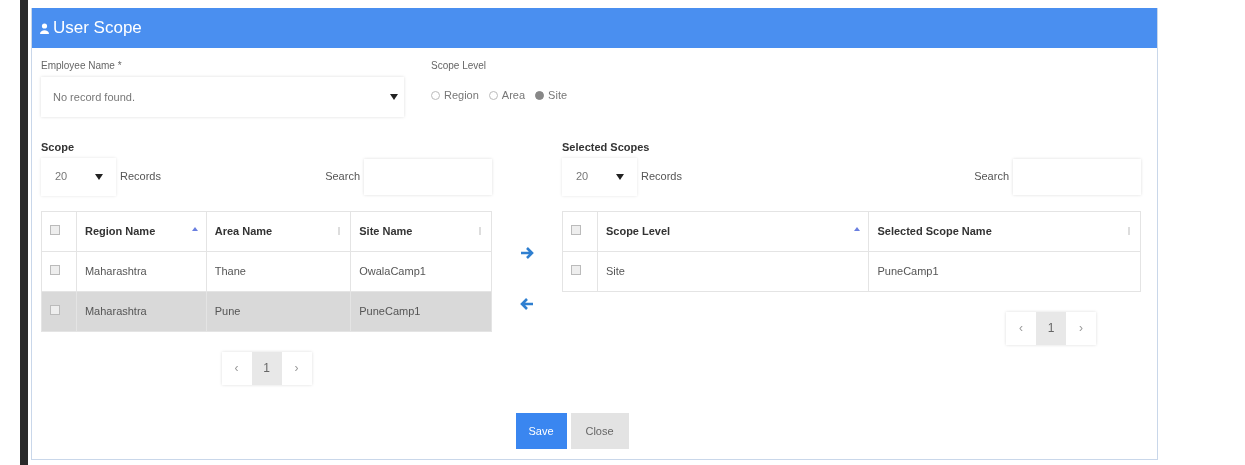 Image resolution: width=1245 pixels, height=465 pixels. Describe the element at coordinates (455, 95) in the screenshot. I see `radio-option: Region` at that location.